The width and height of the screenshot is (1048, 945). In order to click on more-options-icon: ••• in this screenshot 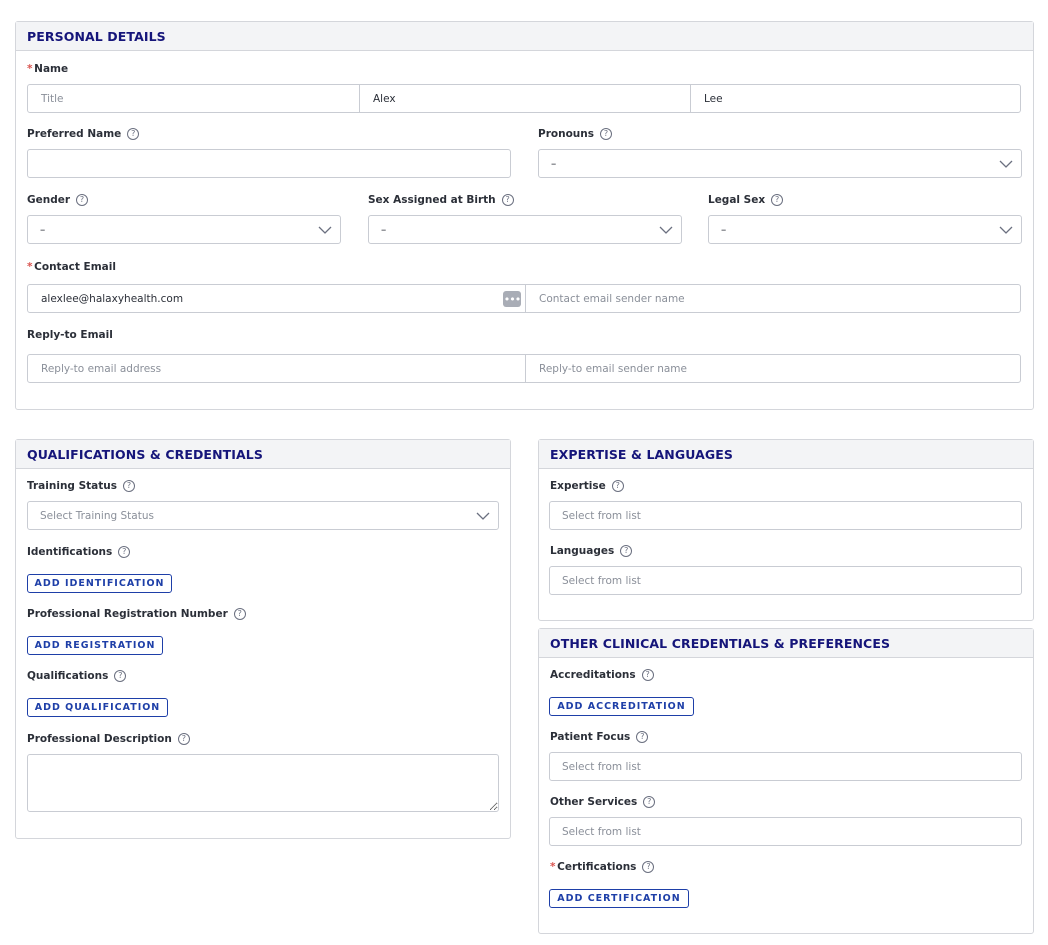, I will do `click(512, 299)`.